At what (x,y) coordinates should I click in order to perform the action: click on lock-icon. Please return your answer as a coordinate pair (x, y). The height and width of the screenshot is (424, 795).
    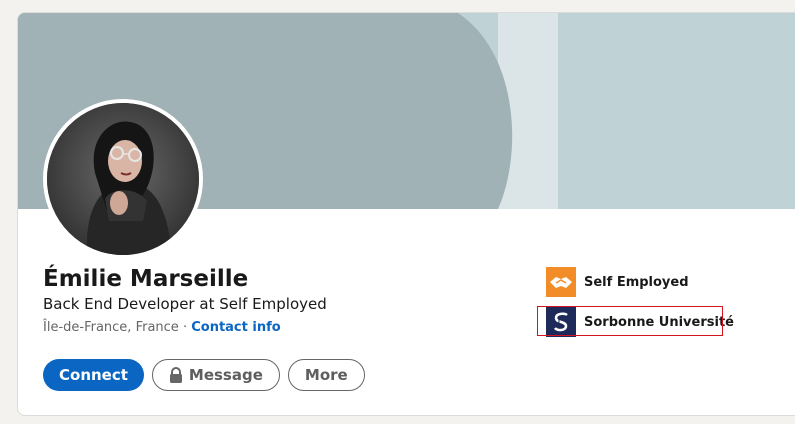
    Looking at the image, I should click on (175, 375).